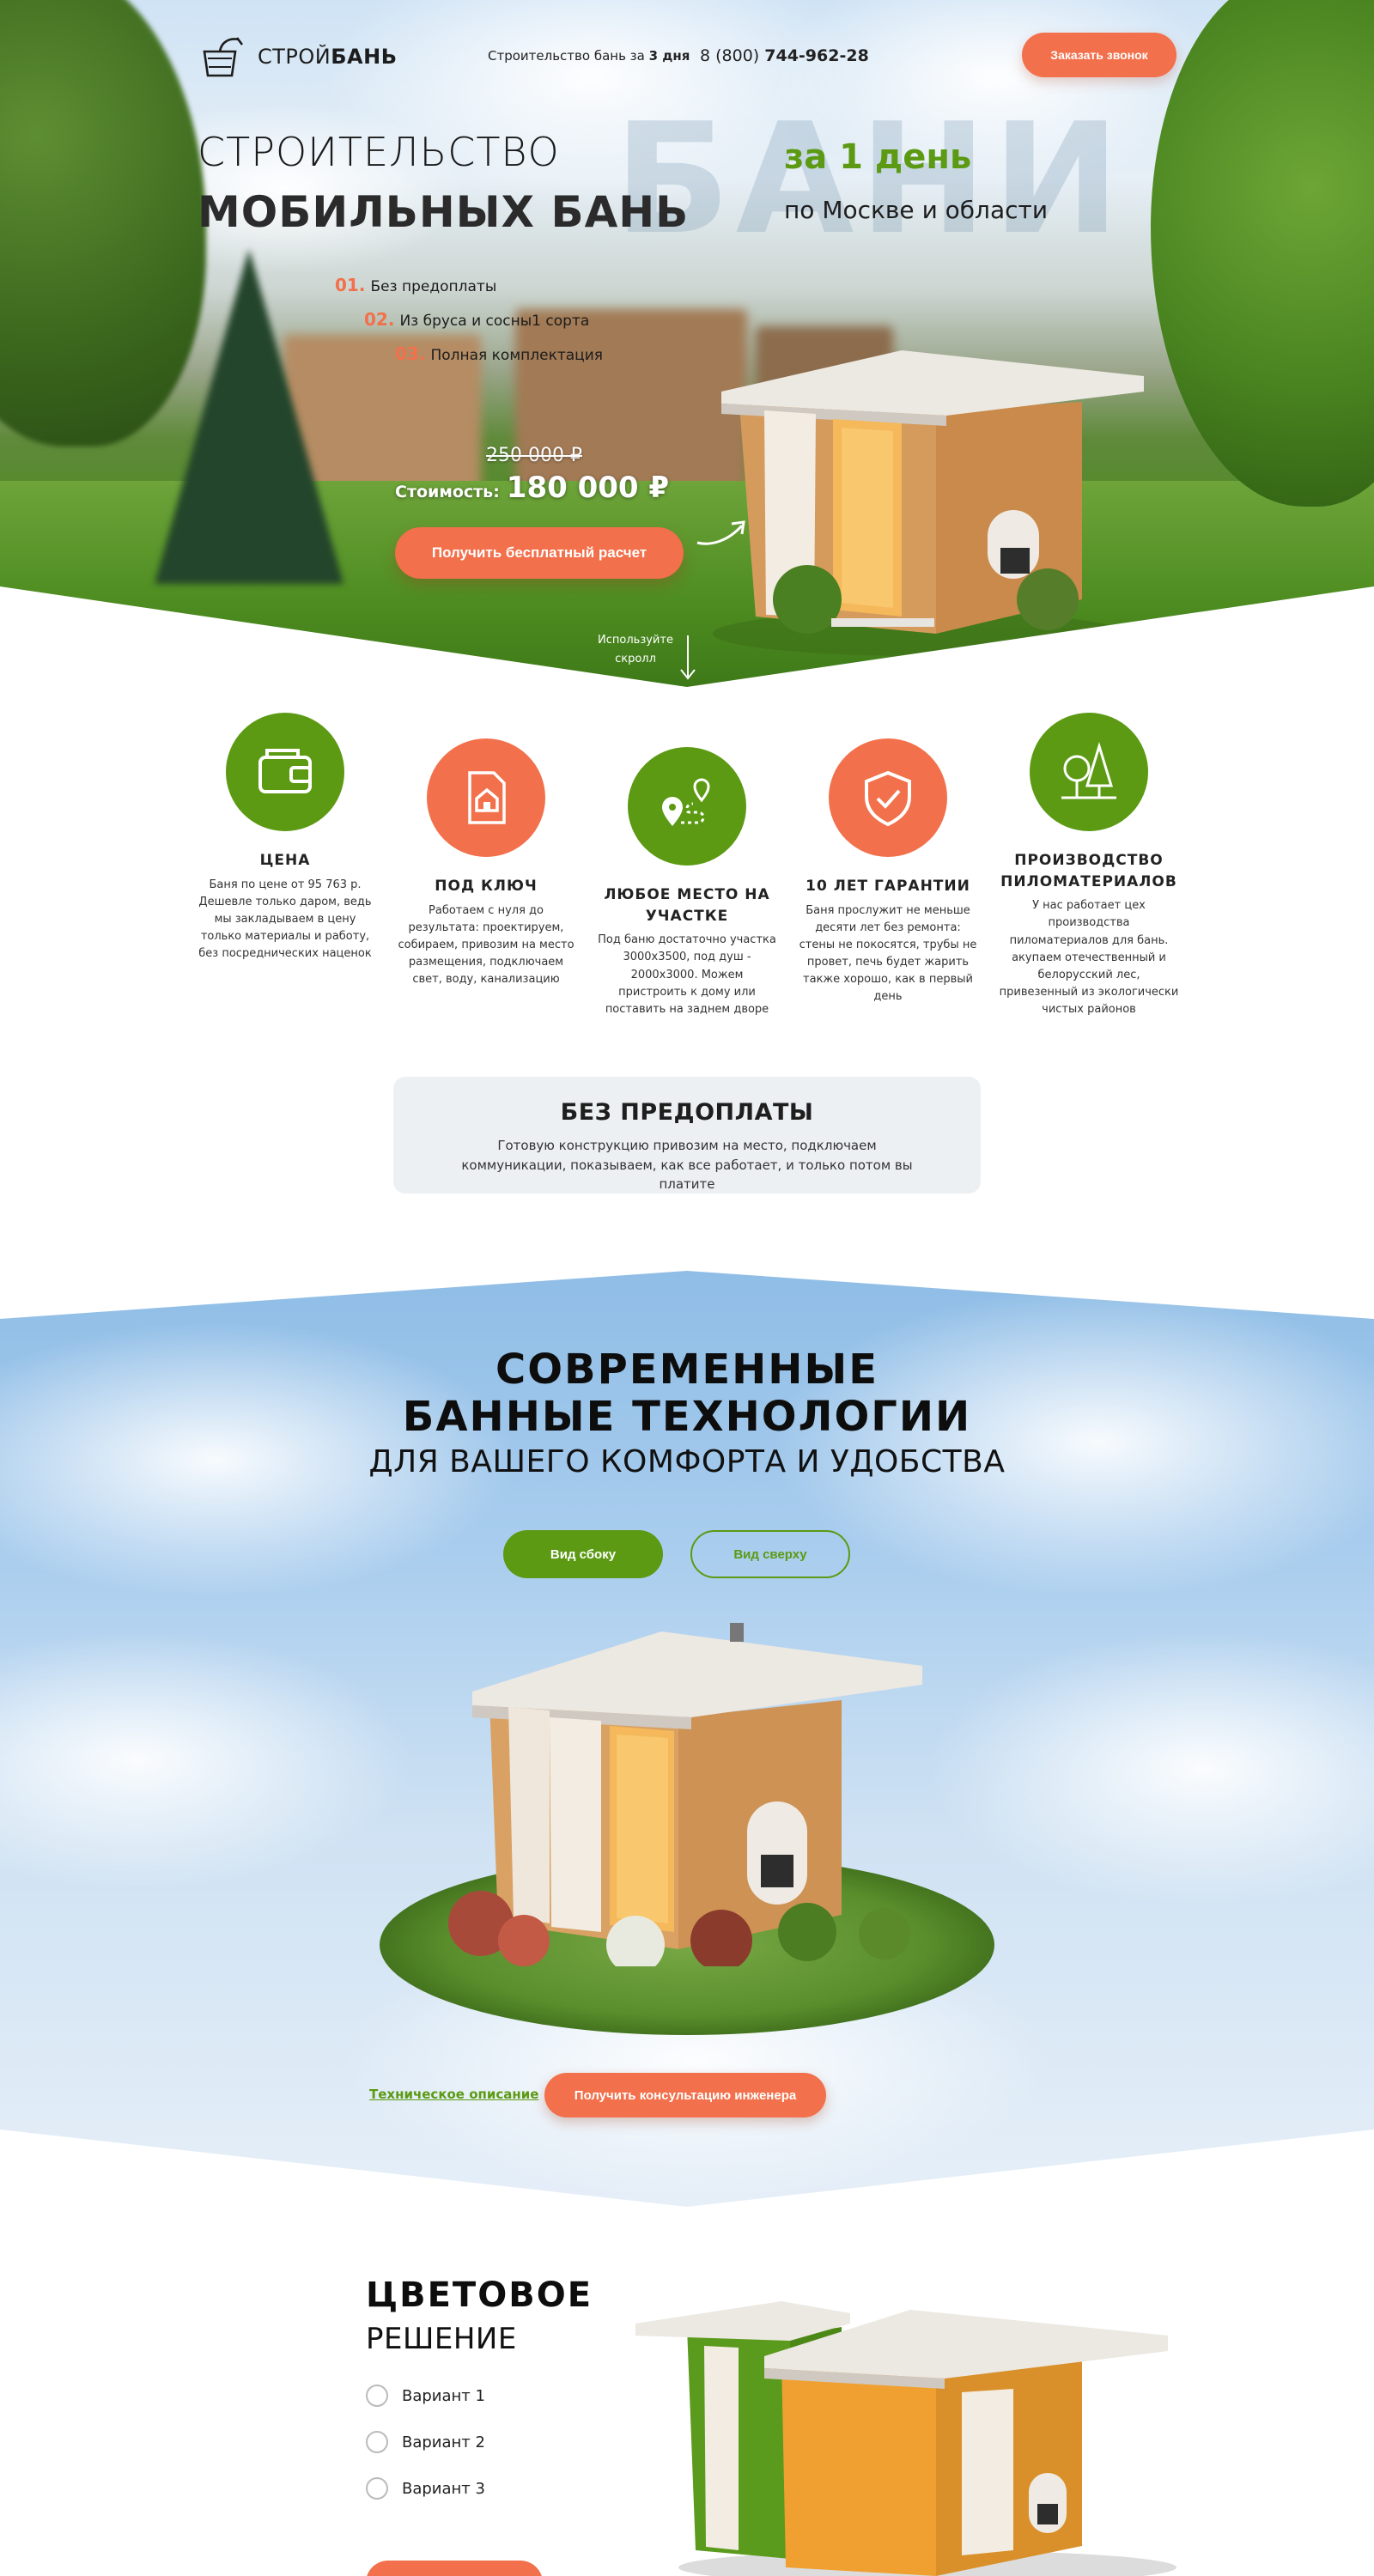  I want to click on technical-description-link: Техническое описание, so click(453, 2094).